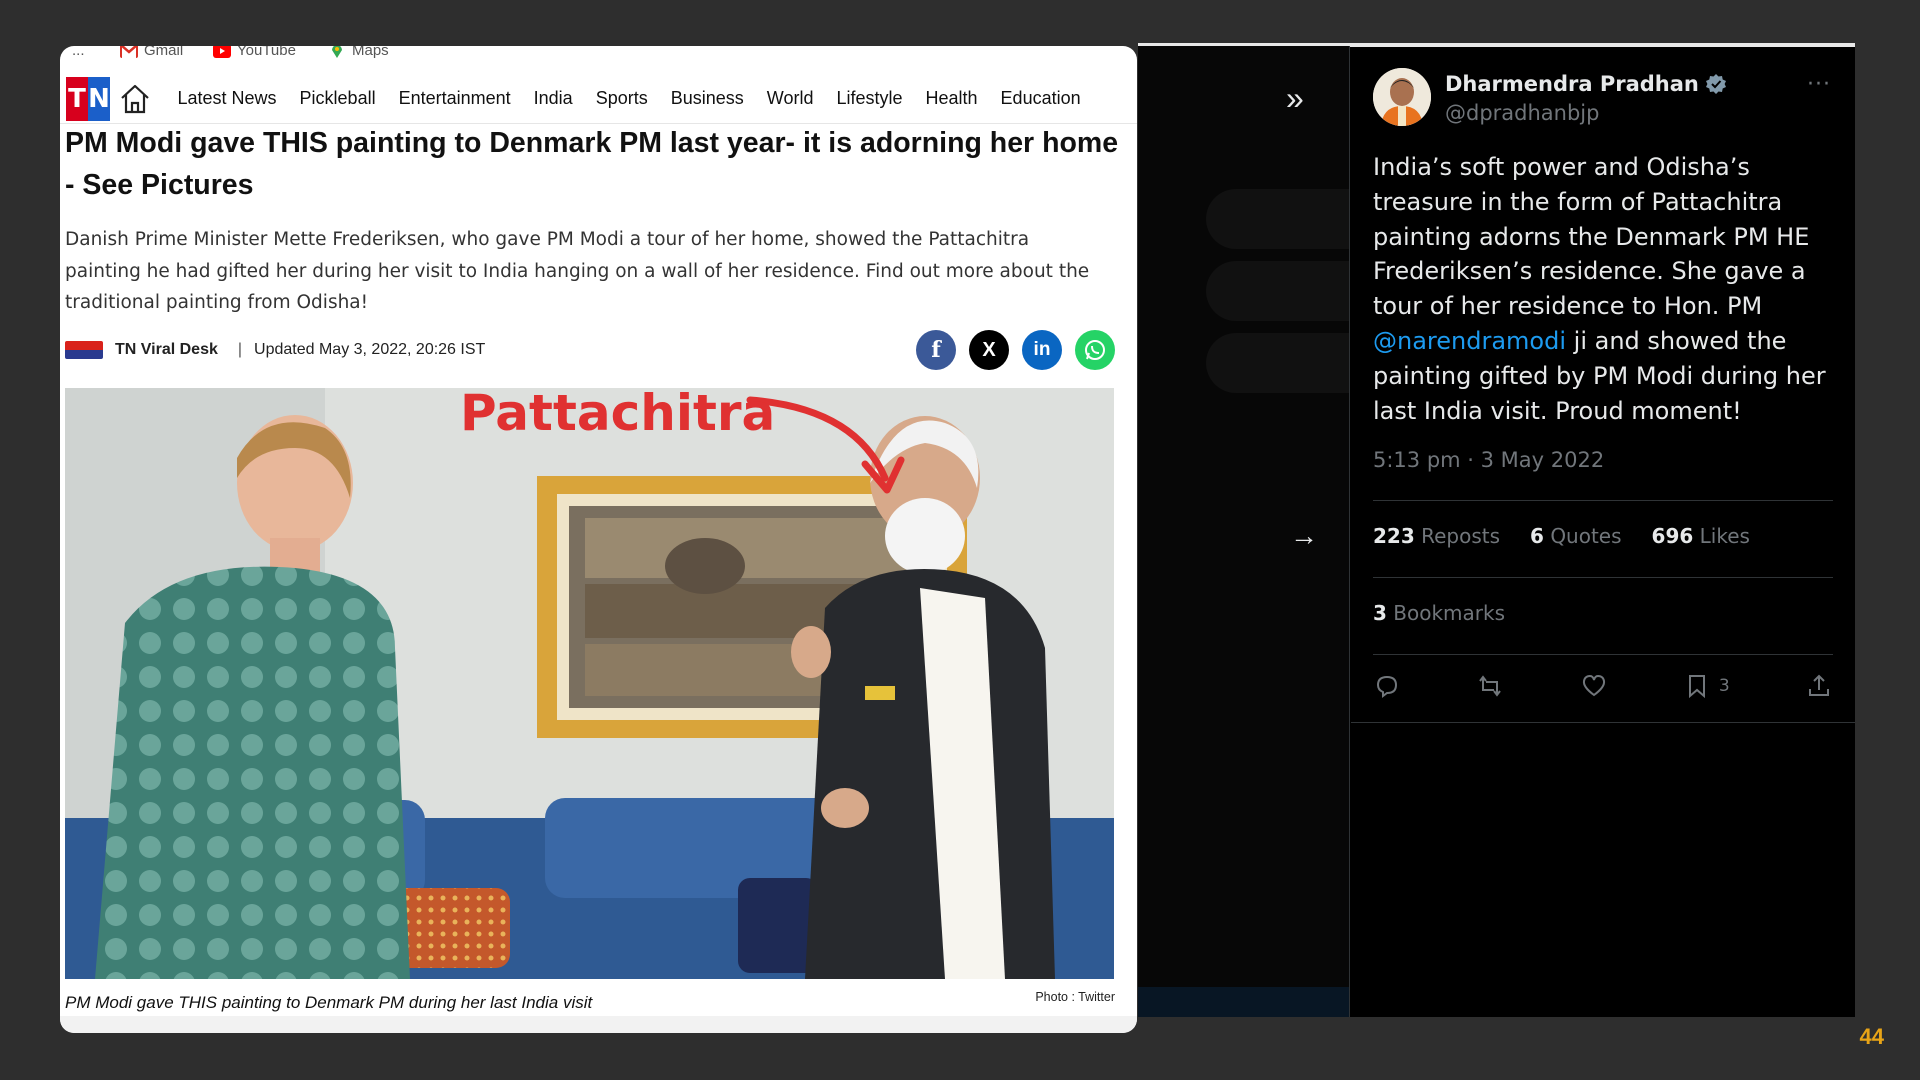  I want to click on nav-lifestyle: Lifestyle, so click(869, 98).